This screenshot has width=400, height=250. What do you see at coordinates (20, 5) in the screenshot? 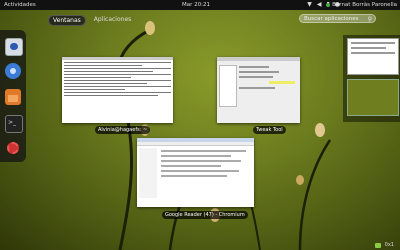
I see `activities-button: Actividades` at bounding box center [20, 5].